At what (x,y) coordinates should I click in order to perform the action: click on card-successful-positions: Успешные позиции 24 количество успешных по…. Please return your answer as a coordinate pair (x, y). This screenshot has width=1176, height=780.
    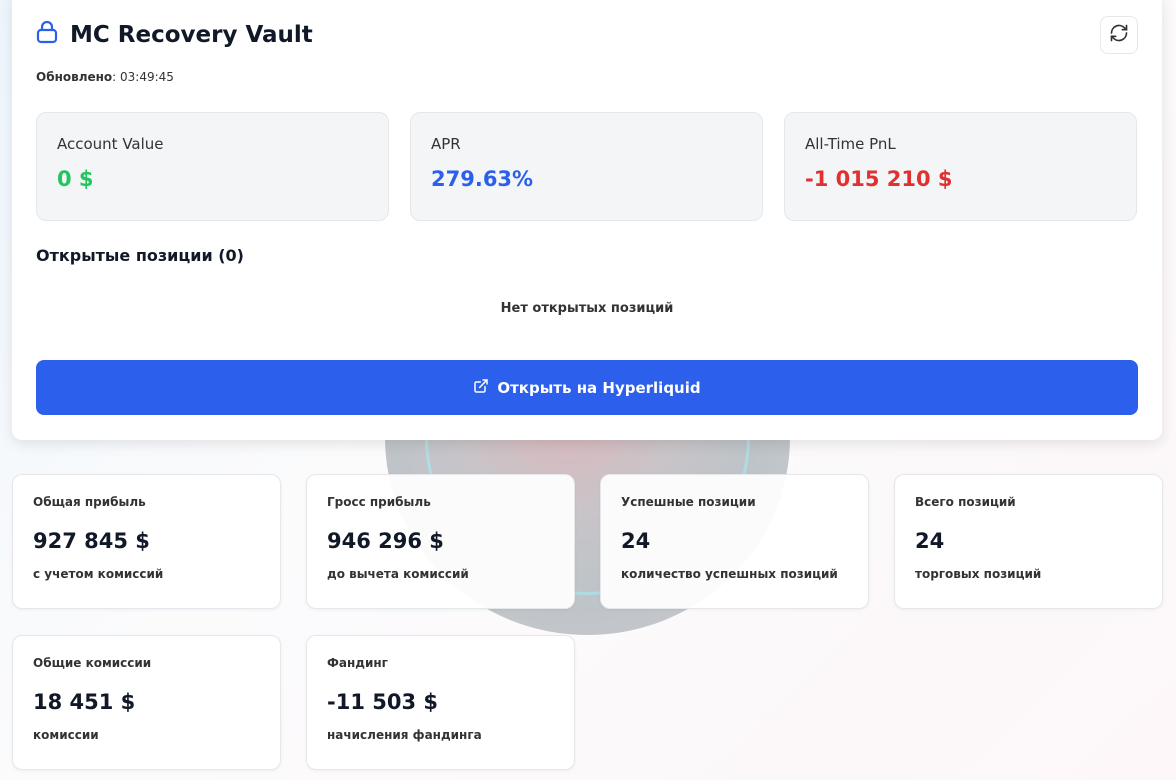
    Looking at the image, I should click on (734, 541).